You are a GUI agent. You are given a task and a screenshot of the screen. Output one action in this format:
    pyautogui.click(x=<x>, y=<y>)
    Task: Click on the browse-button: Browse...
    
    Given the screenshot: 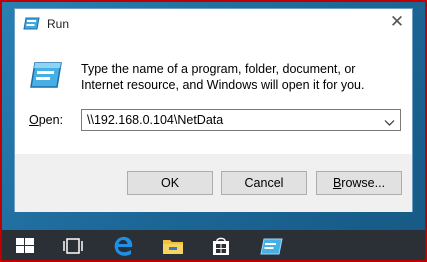 What is the action you would take?
    pyautogui.click(x=359, y=183)
    